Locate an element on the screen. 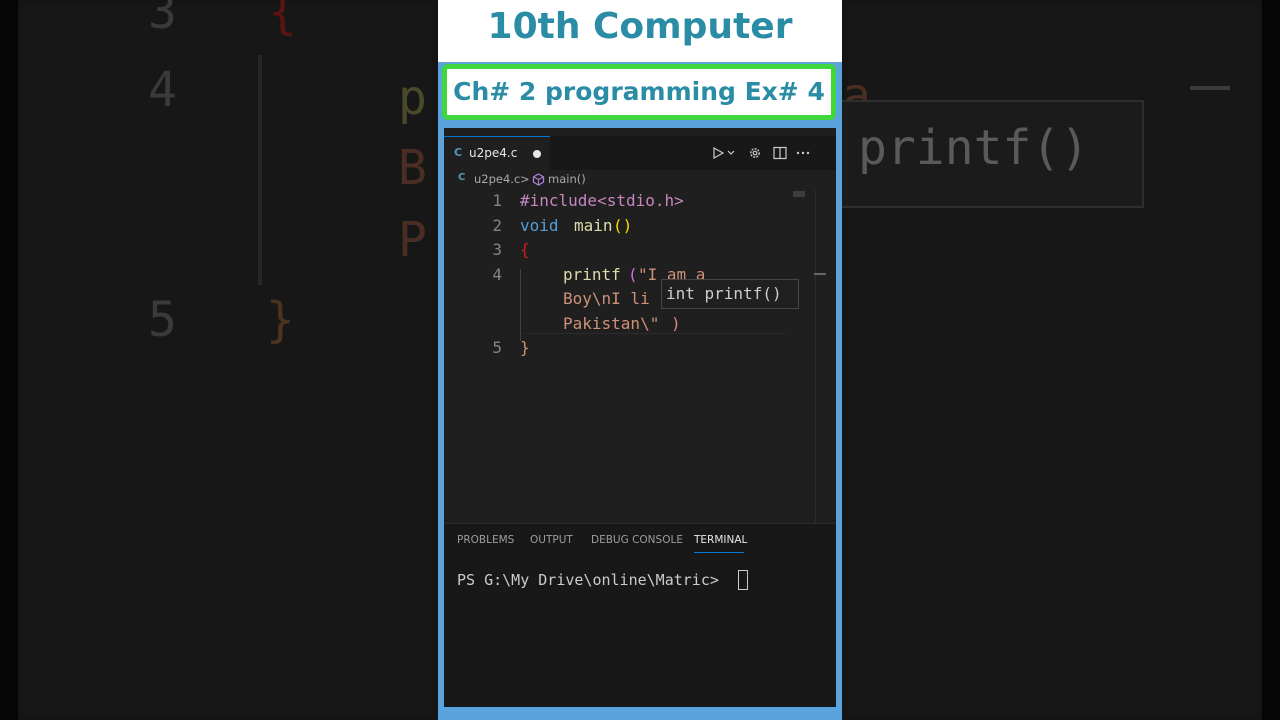  blurred-scroll-mark is located at coordinates (1210, 88).